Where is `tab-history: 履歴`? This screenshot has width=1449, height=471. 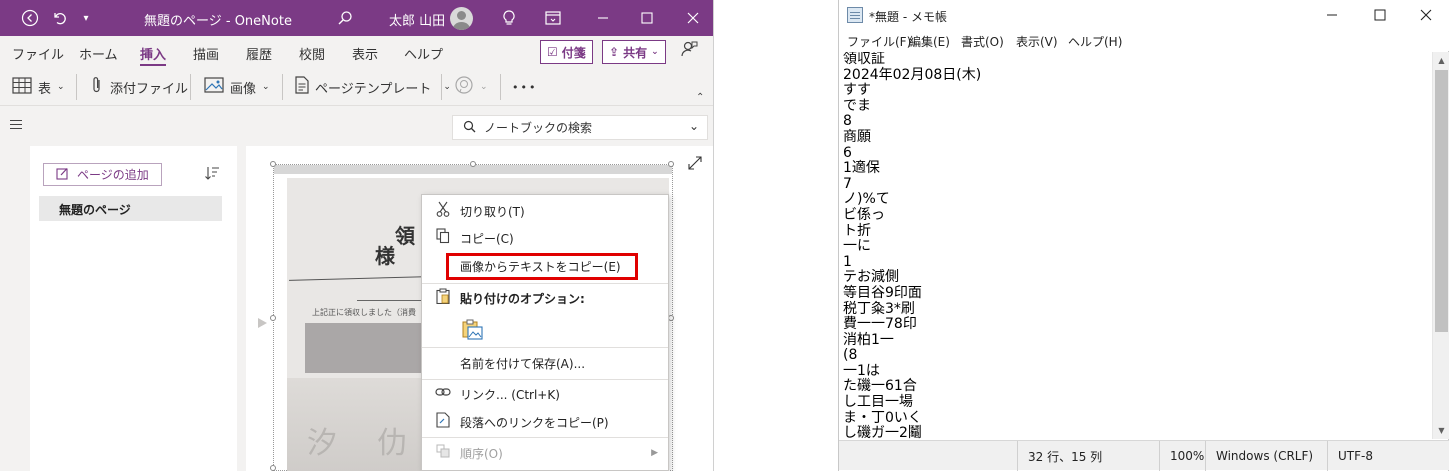 tab-history: 履歴 is located at coordinates (259, 53).